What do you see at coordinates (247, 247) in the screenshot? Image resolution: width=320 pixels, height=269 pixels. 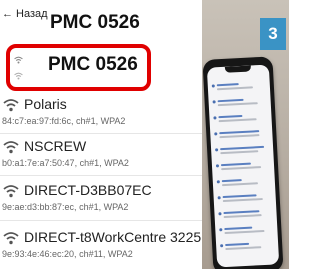 I see `mini-list-row` at bounding box center [247, 247].